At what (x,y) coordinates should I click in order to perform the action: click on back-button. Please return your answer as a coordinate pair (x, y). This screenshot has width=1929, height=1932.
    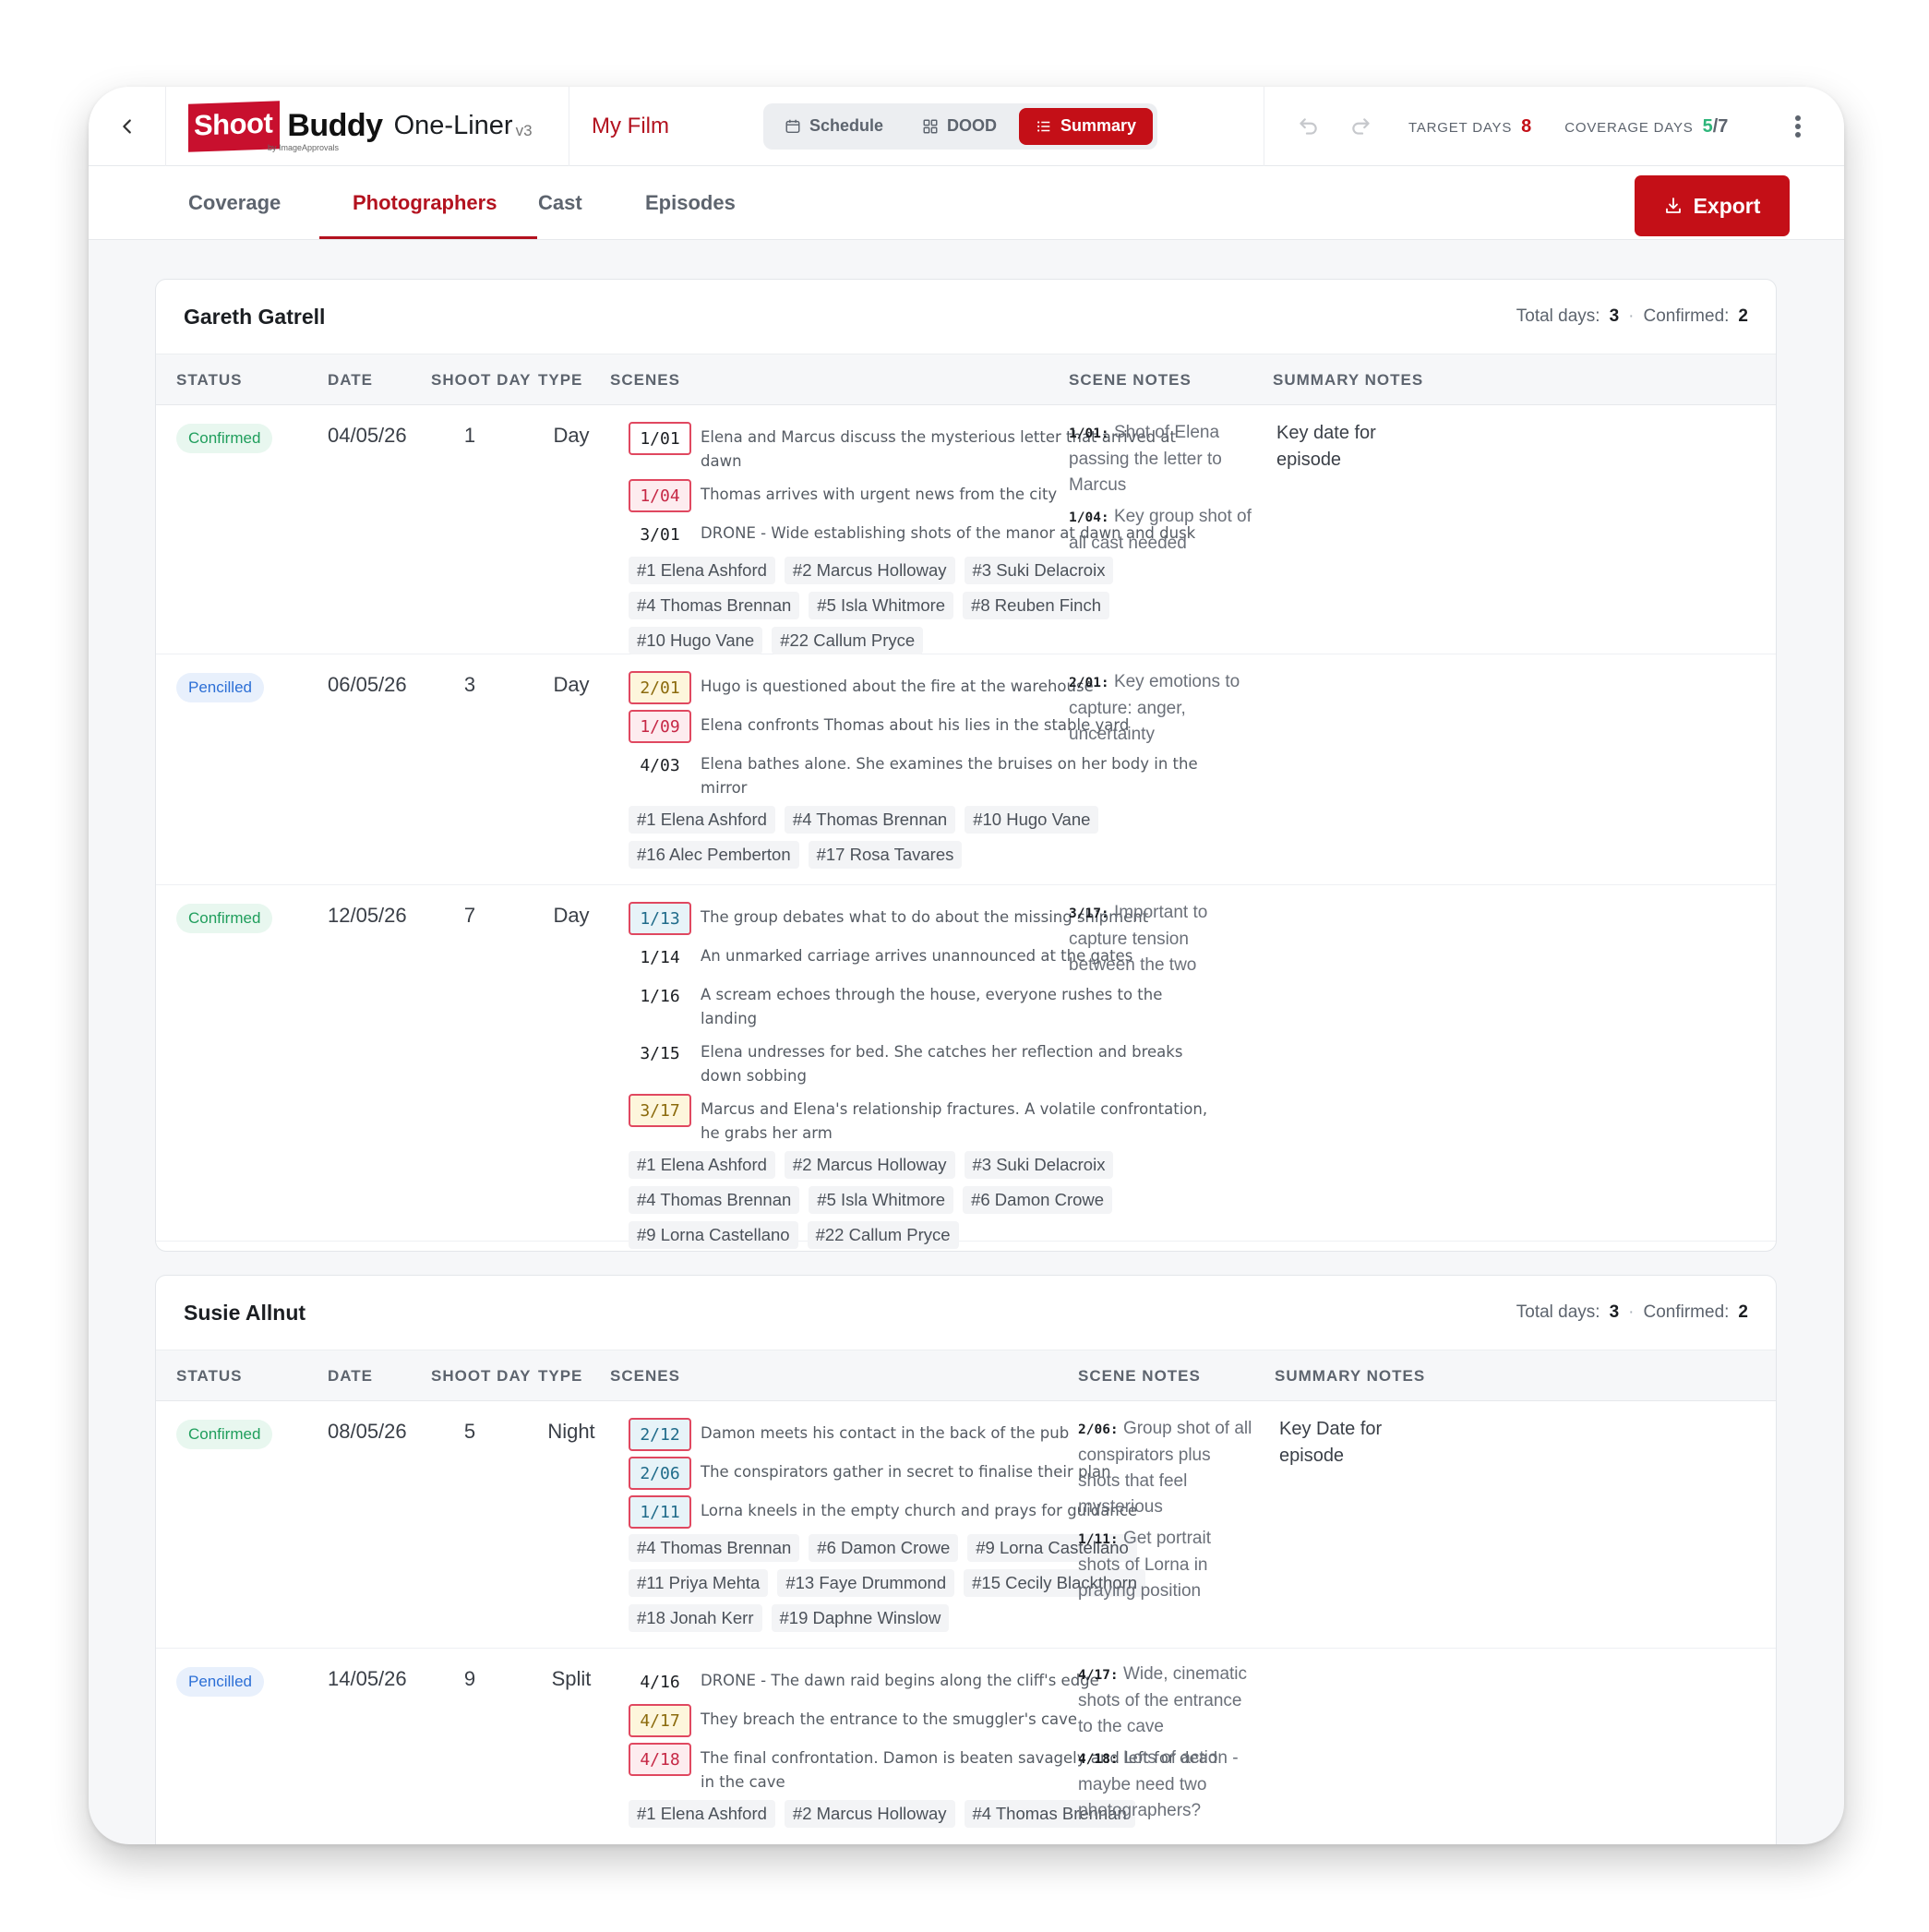
    Looking at the image, I should click on (128, 126).